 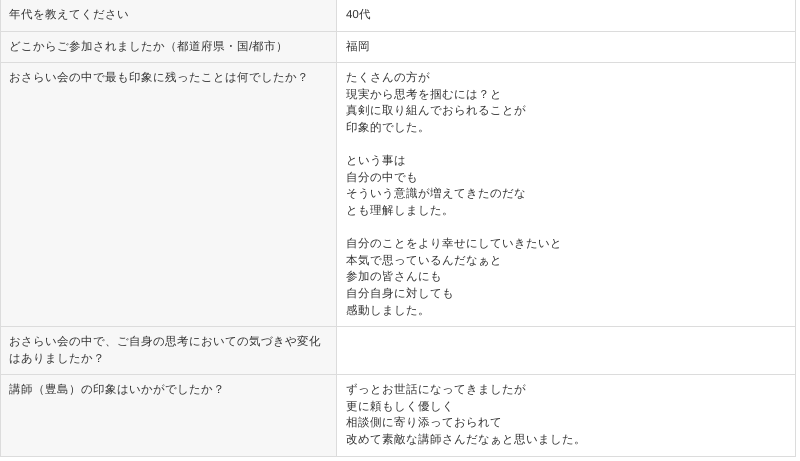 I want to click on answer-line: 自分のことをより幸せにしていきたいと, so click(x=454, y=244).